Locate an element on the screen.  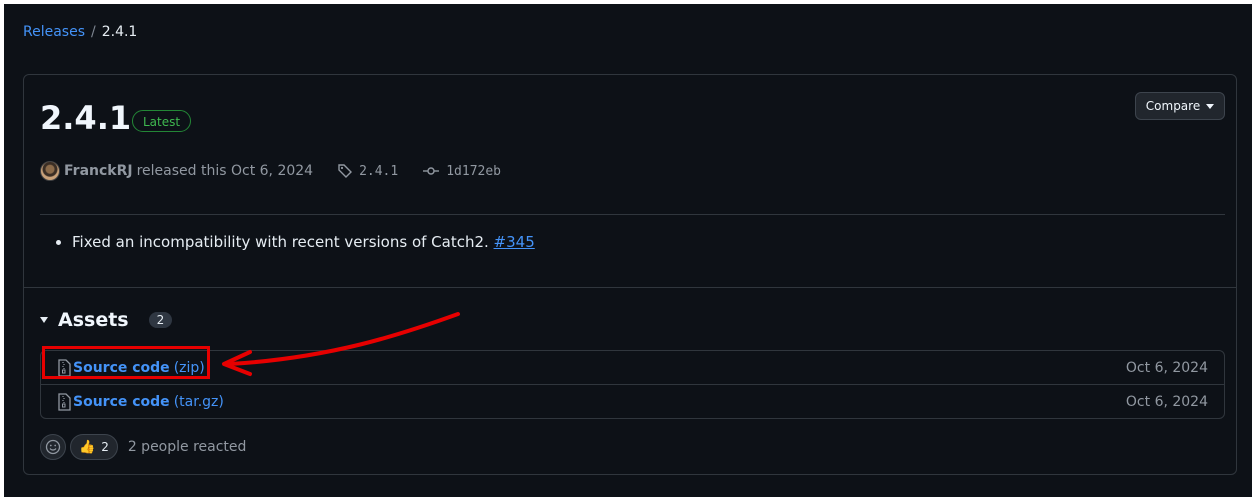
released-text: released this Oct 6, 2024 is located at coordinates (225, 171).